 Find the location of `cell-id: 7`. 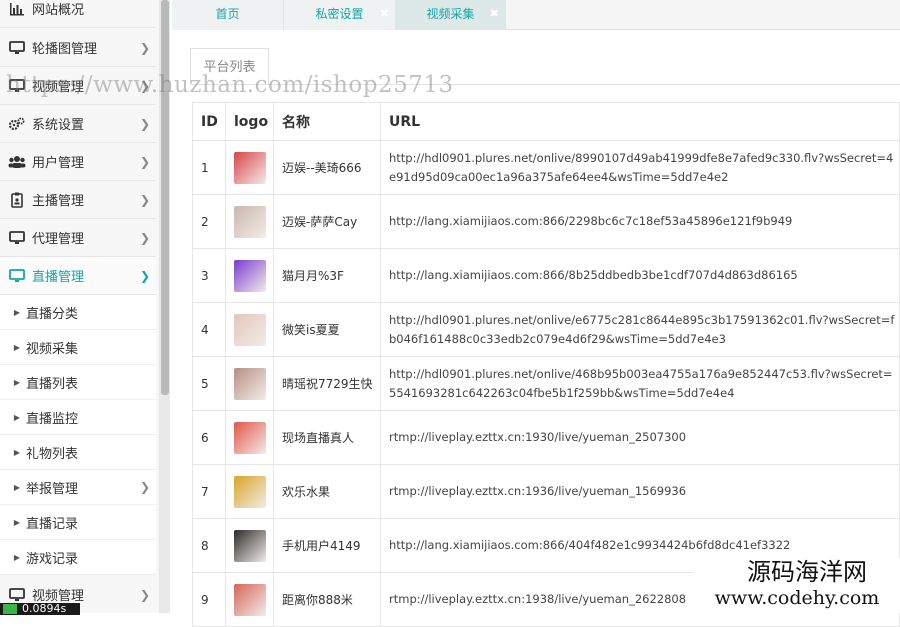

cell-id: 7 is located at coordinates (209, 491).